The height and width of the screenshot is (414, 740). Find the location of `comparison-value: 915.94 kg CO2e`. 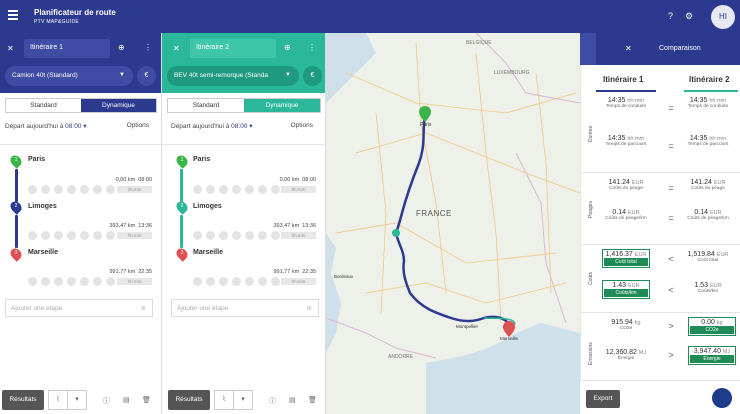

comparison-value: 915.94 kg CO2e is located at coordinates (626, 325).